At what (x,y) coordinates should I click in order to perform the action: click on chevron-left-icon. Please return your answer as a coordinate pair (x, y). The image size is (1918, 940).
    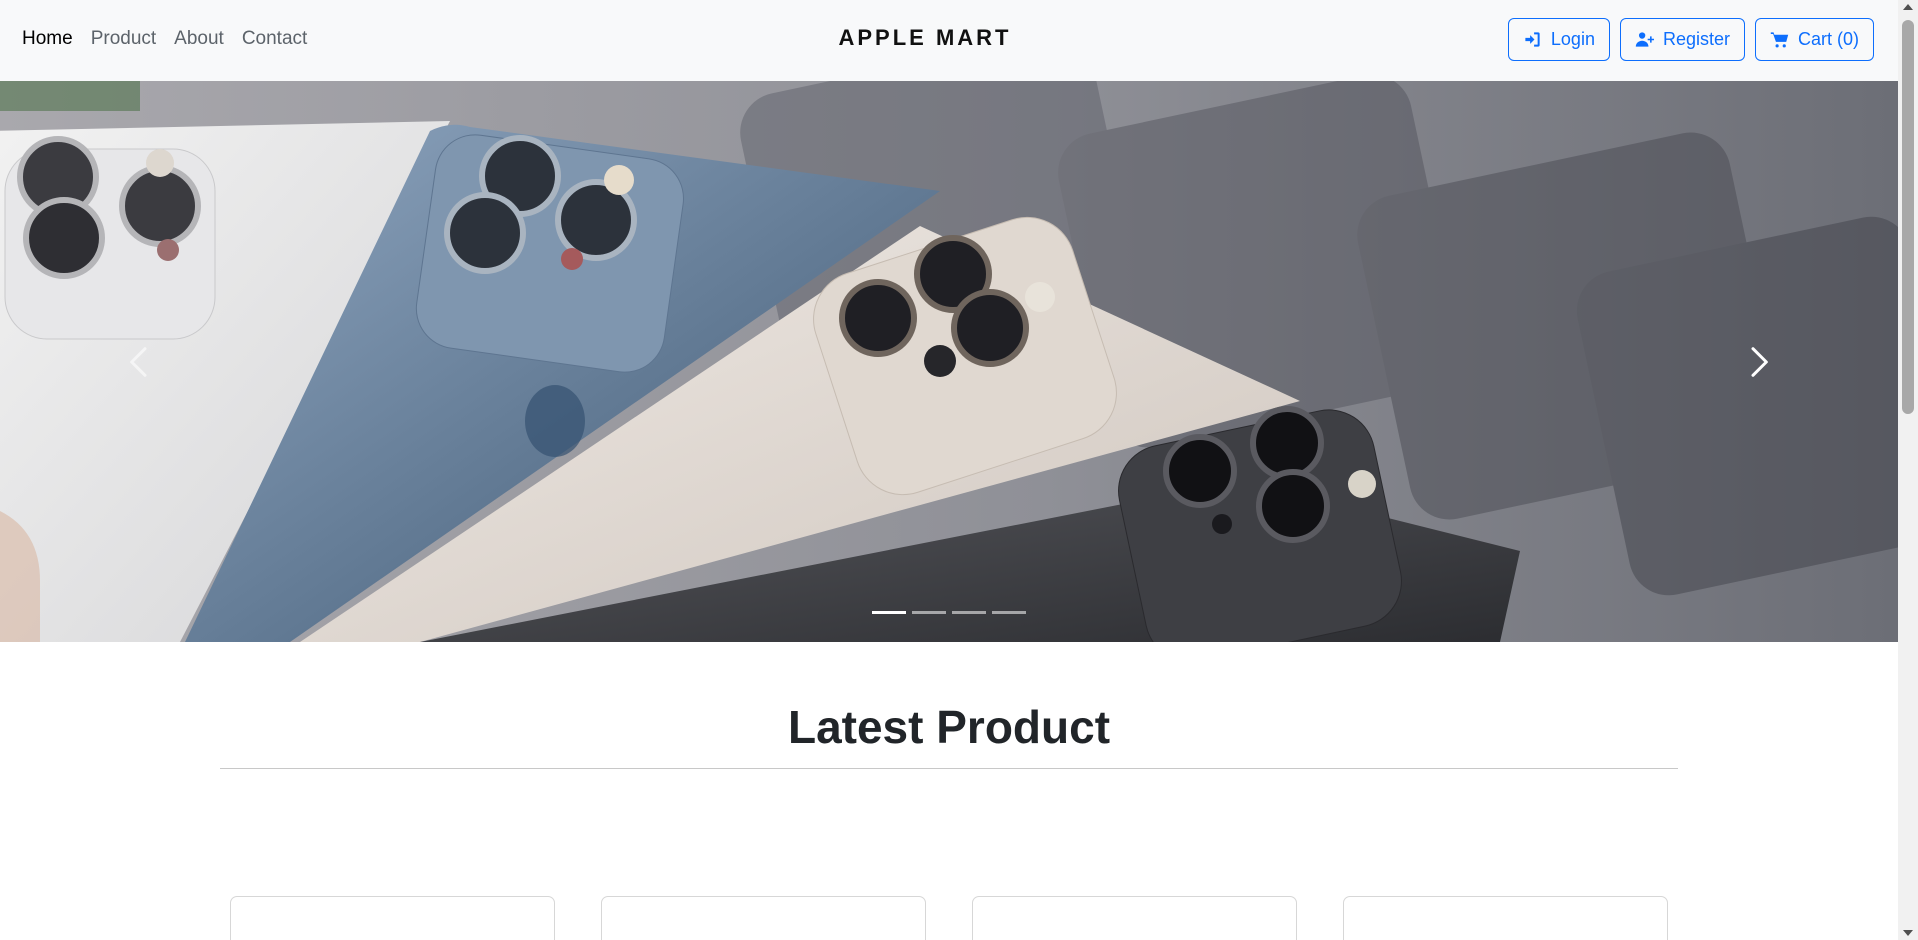
    Looking at the image, I should click on (138, 361).